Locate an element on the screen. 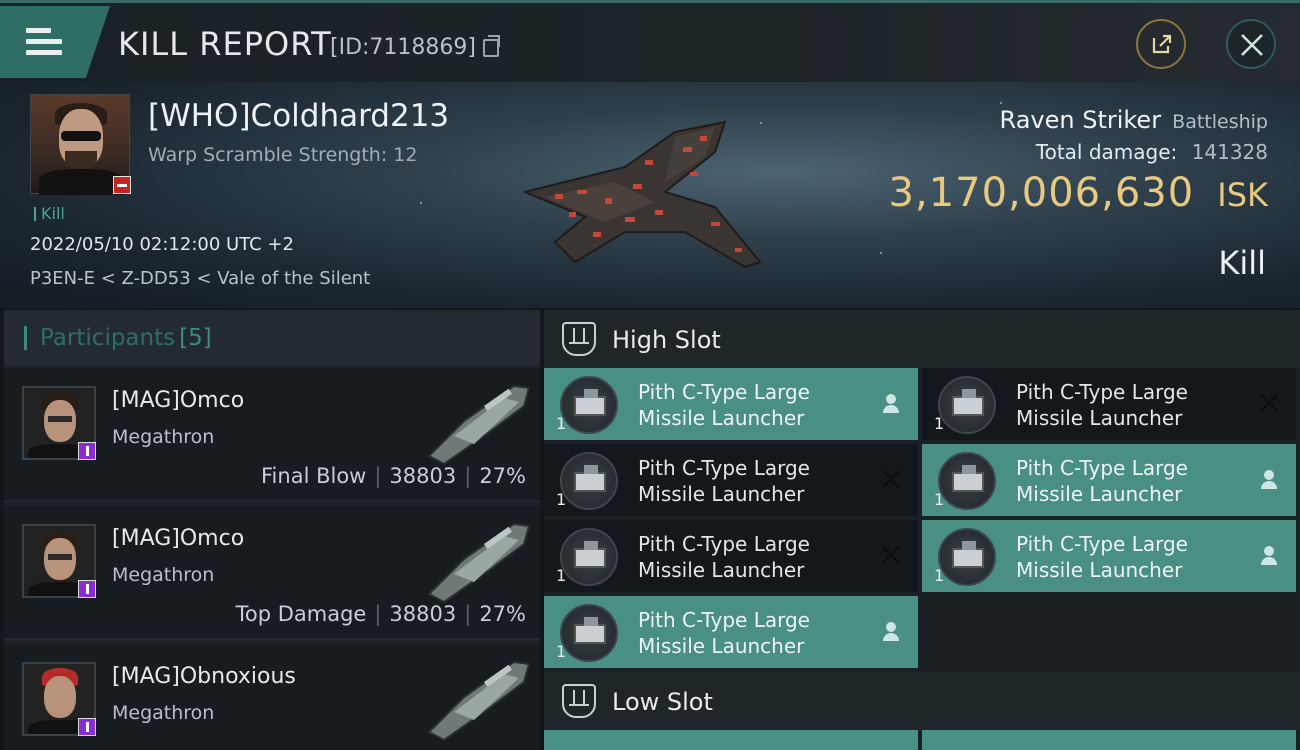 This screenshot has width=1300, height=750. hamburger-icon is located at coordinates (44, 42).